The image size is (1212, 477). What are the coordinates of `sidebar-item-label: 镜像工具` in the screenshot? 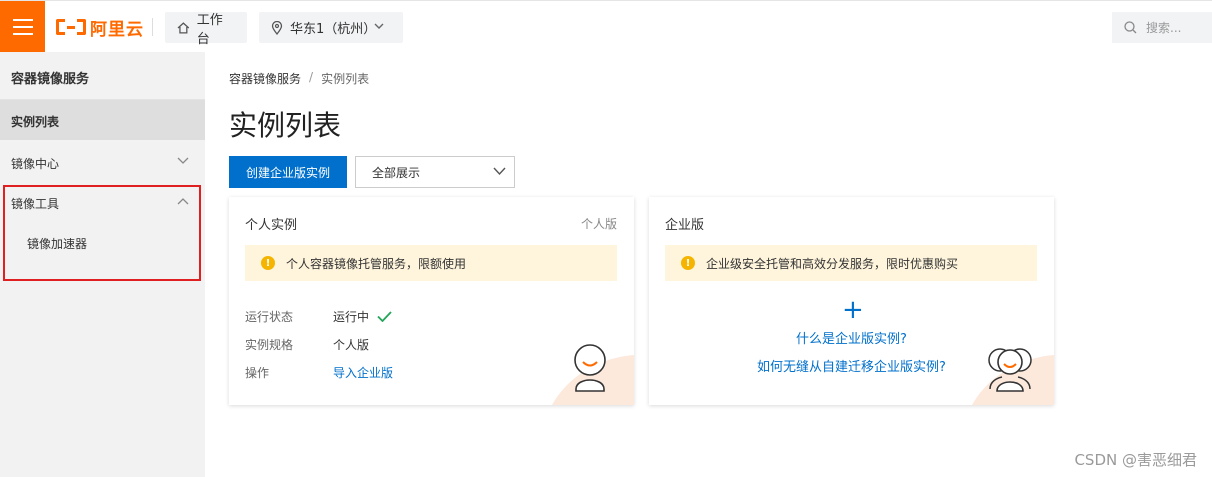 It's located at (35, 204).